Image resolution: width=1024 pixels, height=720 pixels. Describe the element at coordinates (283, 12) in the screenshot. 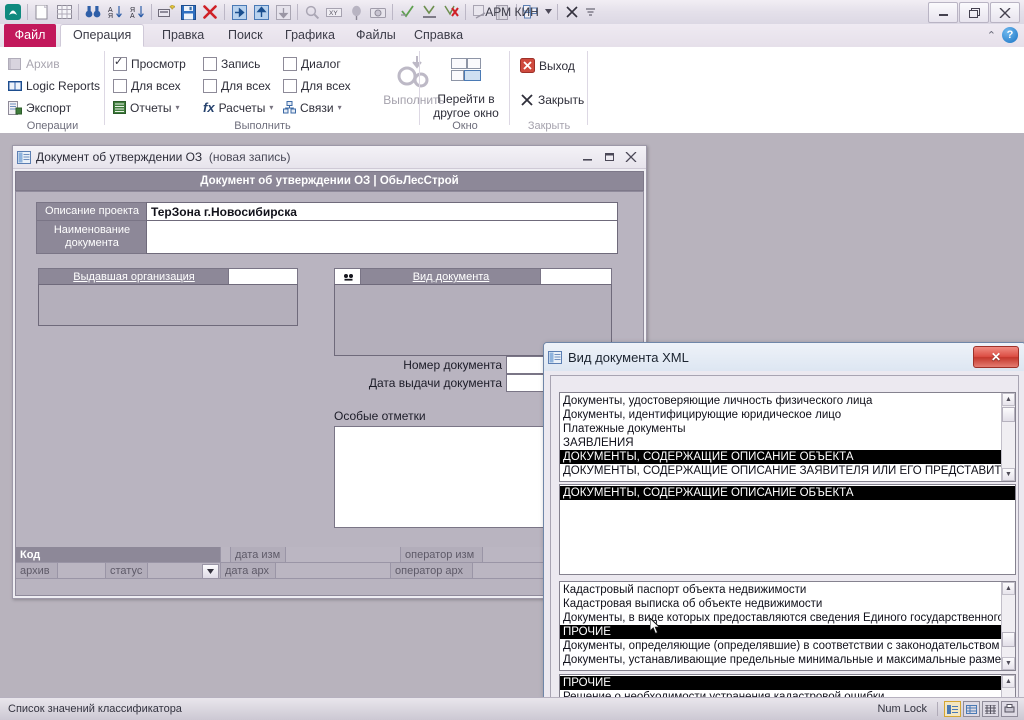

I see `download-icon` at that location.